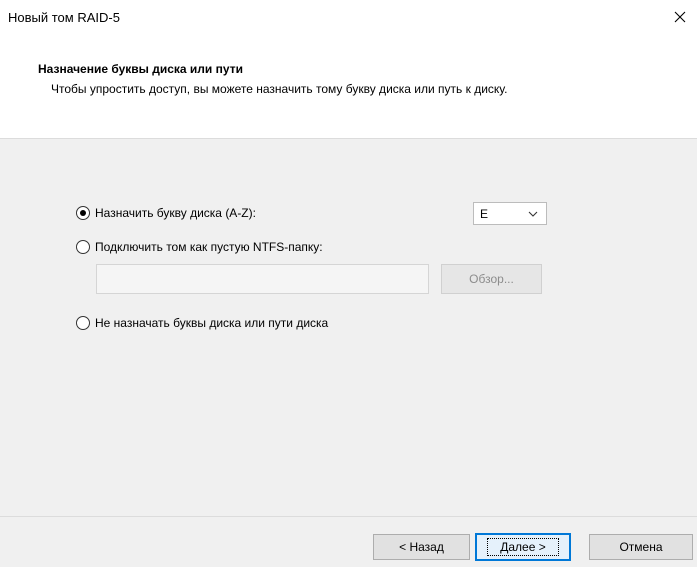 The image size is (697, 567). I want to click on drive-letter-select: E, so click(510, 213).